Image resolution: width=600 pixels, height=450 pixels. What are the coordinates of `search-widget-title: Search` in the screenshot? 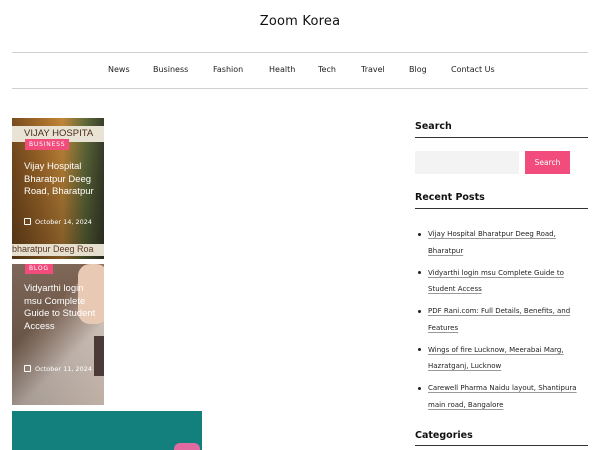 It's located at (433, 126).